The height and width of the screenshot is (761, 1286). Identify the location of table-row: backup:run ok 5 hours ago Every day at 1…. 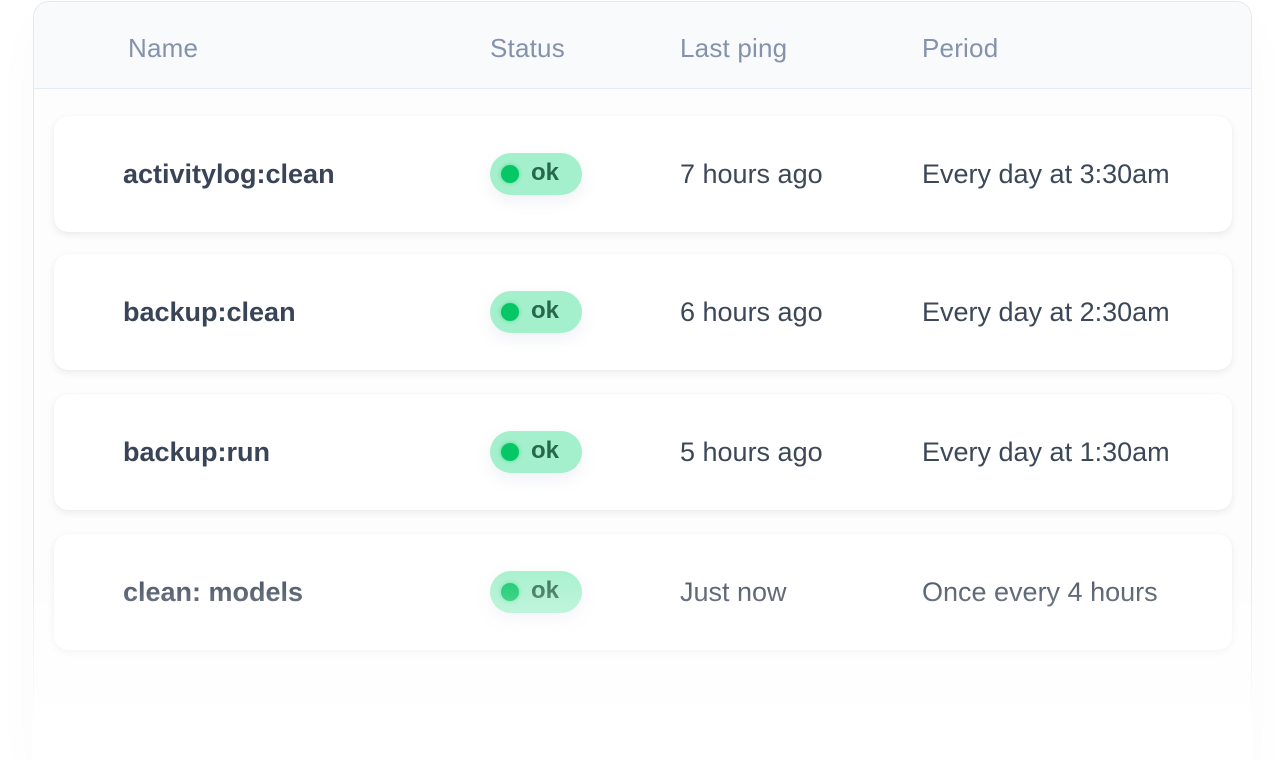
(643, 452).